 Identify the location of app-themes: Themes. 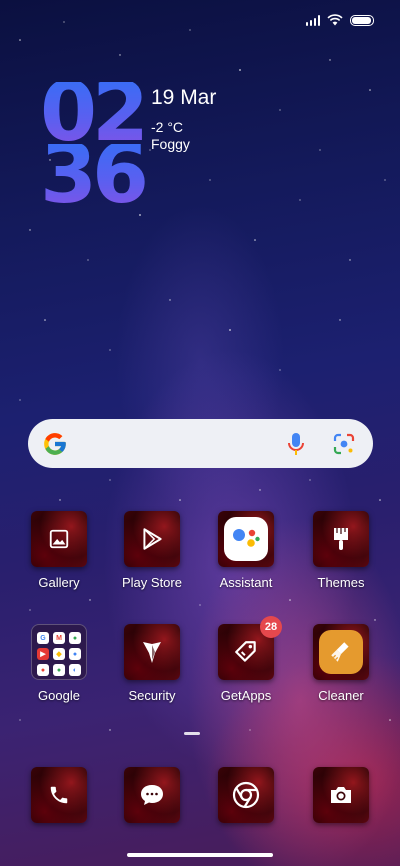
(341, 550).